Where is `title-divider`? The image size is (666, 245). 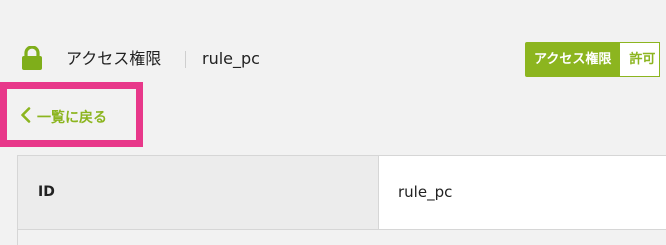
title-divider is located at coordinates (185, 59).